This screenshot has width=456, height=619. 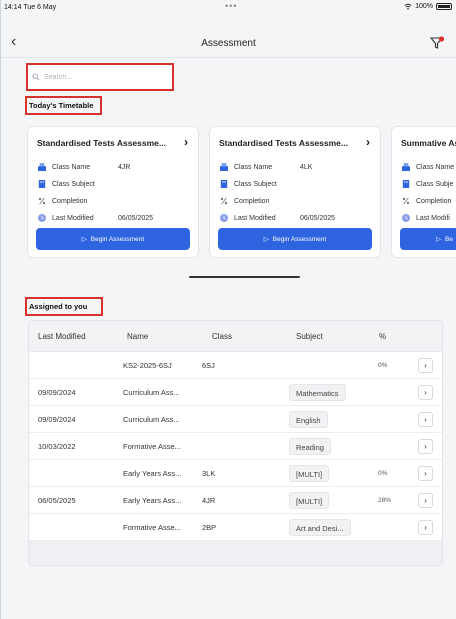 What do you see at coordinates (137, 336) in the screenshot?
I see `col-name: Name` at bounding box center [137, 336].